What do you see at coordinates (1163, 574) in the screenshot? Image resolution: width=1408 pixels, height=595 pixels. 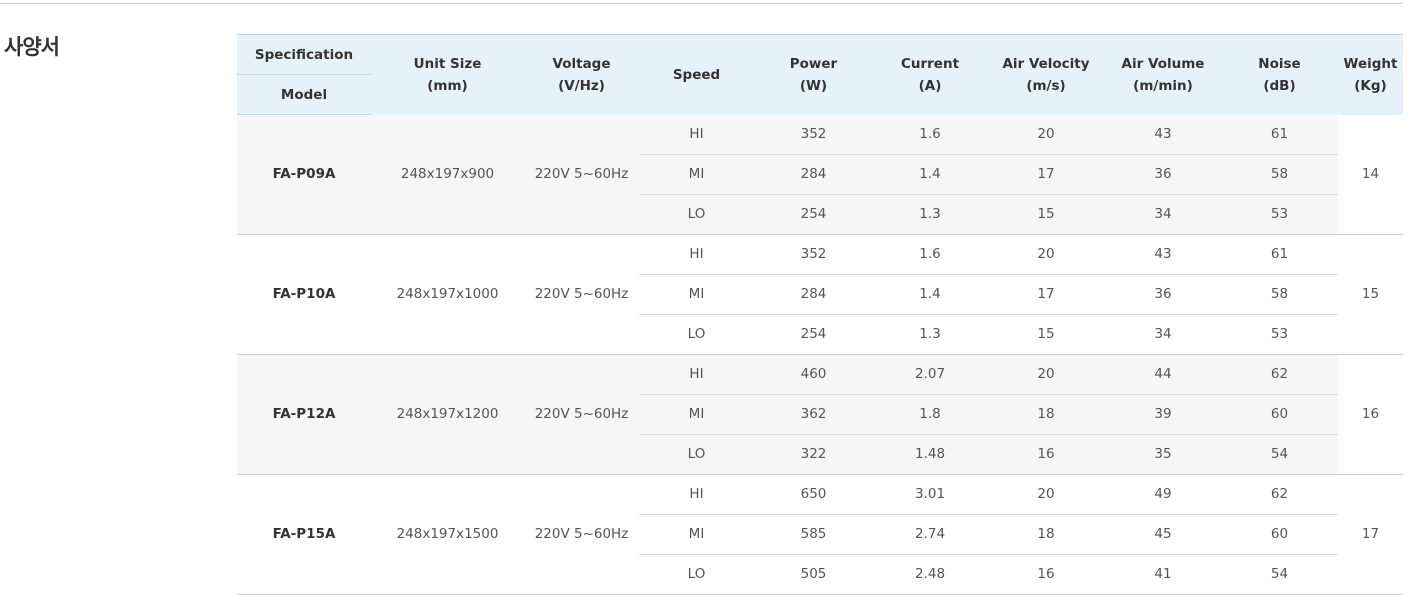 I see `cell-air-volume: 41` at bounding box center [1163, 574].